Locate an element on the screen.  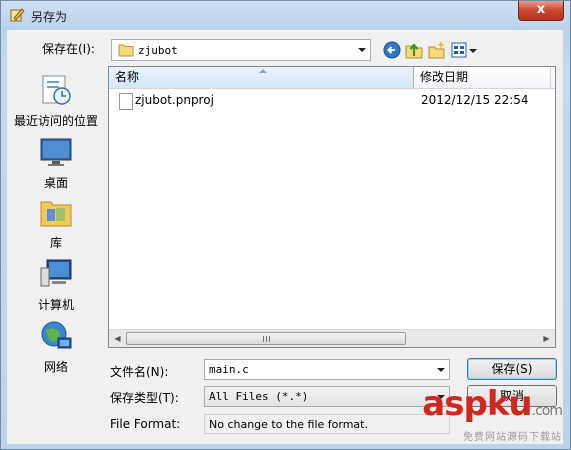
view-menu-icon is located at coordinates (459, 50).